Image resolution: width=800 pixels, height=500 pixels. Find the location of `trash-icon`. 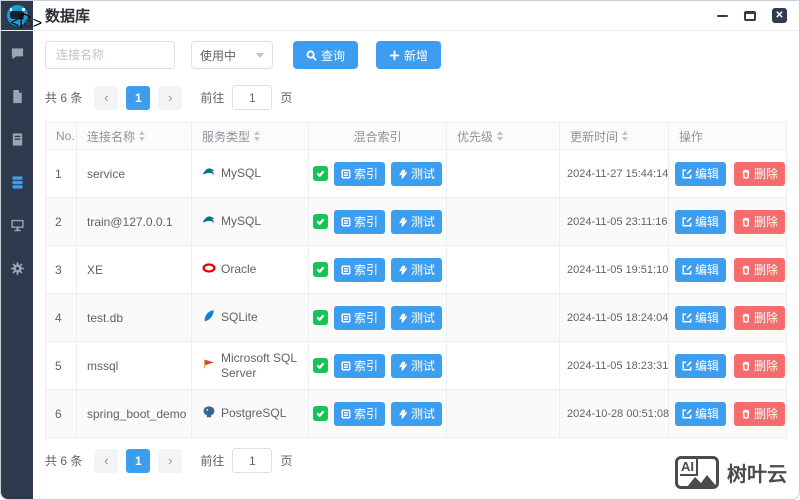

trash-icon is located at coordinates (746, 173).